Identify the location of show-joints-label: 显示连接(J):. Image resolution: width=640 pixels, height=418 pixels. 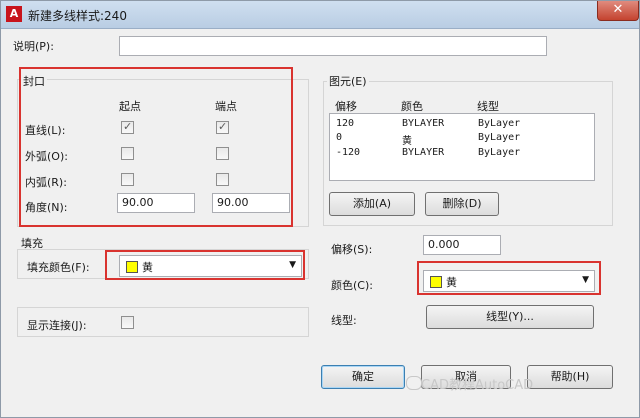
(57, 325).